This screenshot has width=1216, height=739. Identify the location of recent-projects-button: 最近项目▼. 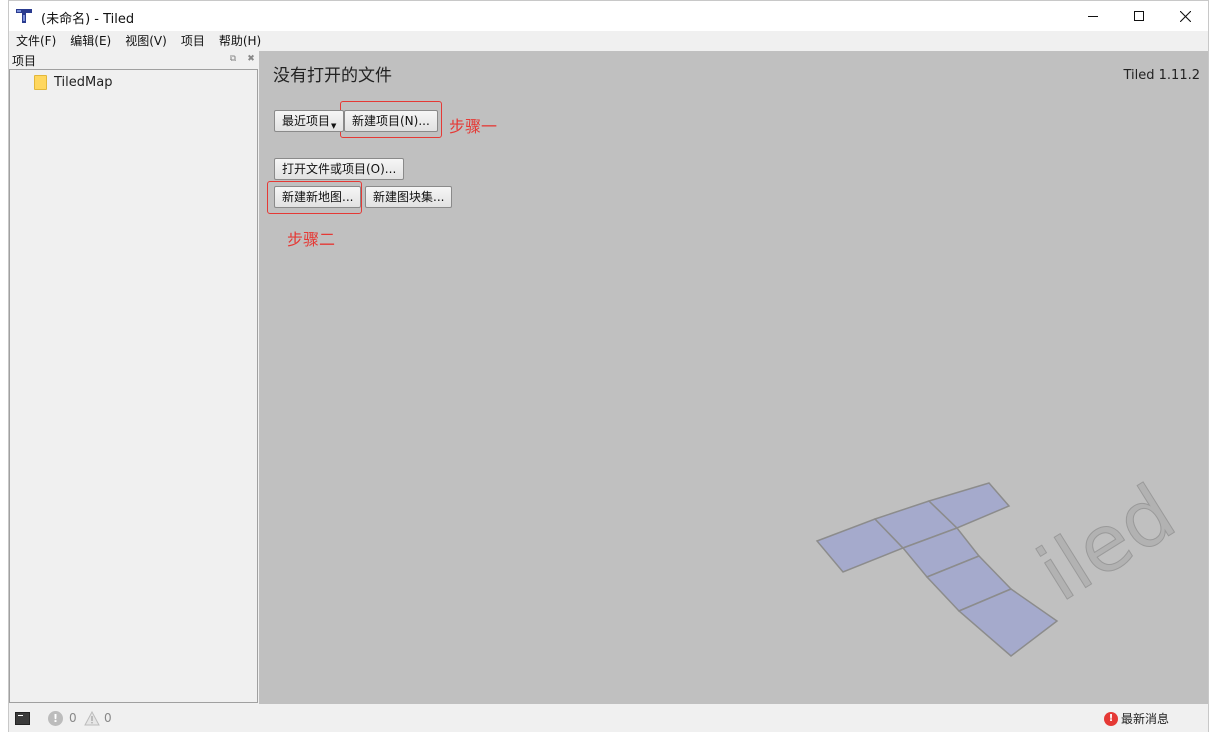
(309, 121).